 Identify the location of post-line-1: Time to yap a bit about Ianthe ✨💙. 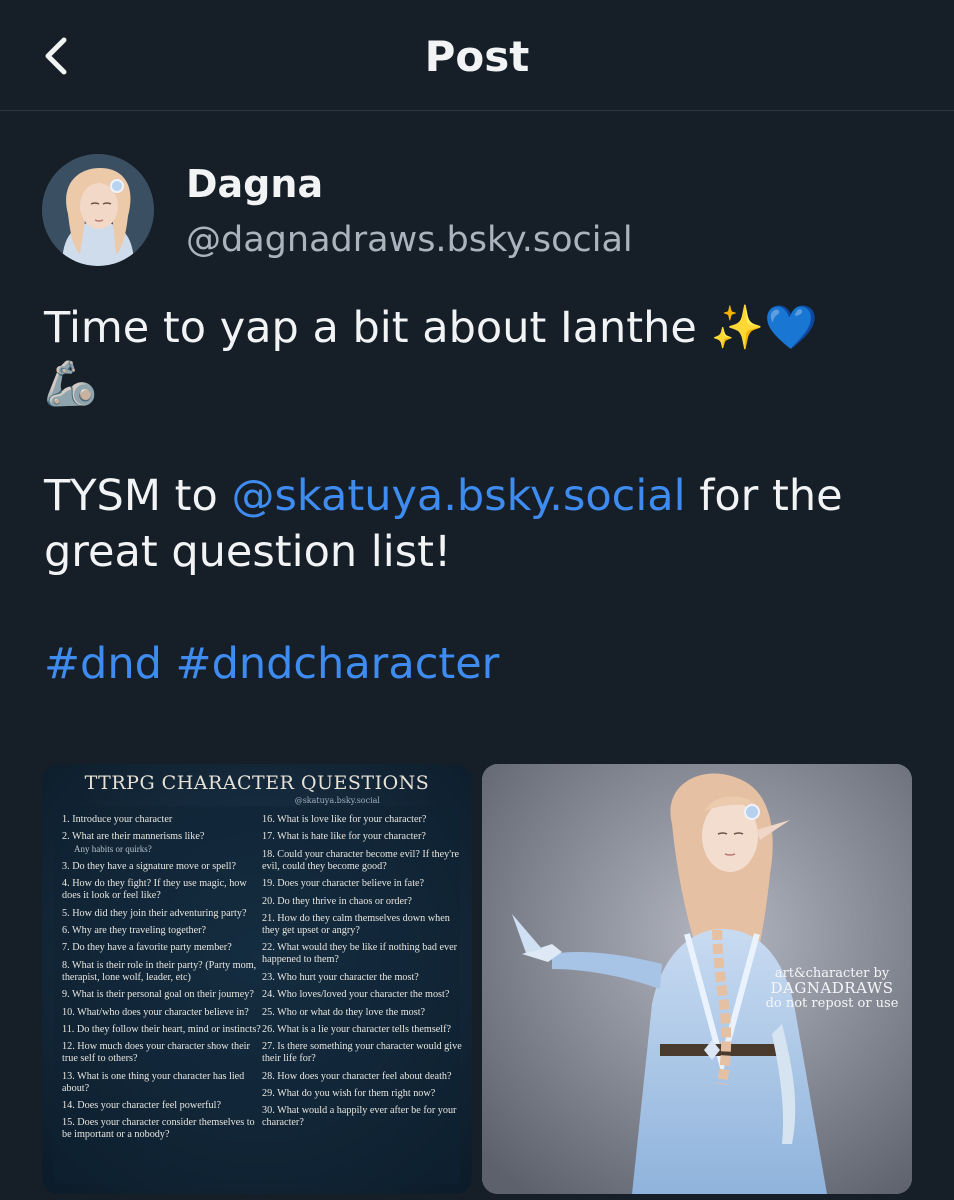
(431, 328).